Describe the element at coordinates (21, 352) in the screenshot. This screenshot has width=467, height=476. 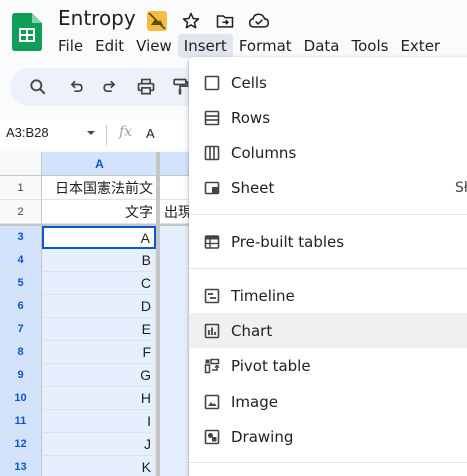
I see `row-header: 8` at that location.